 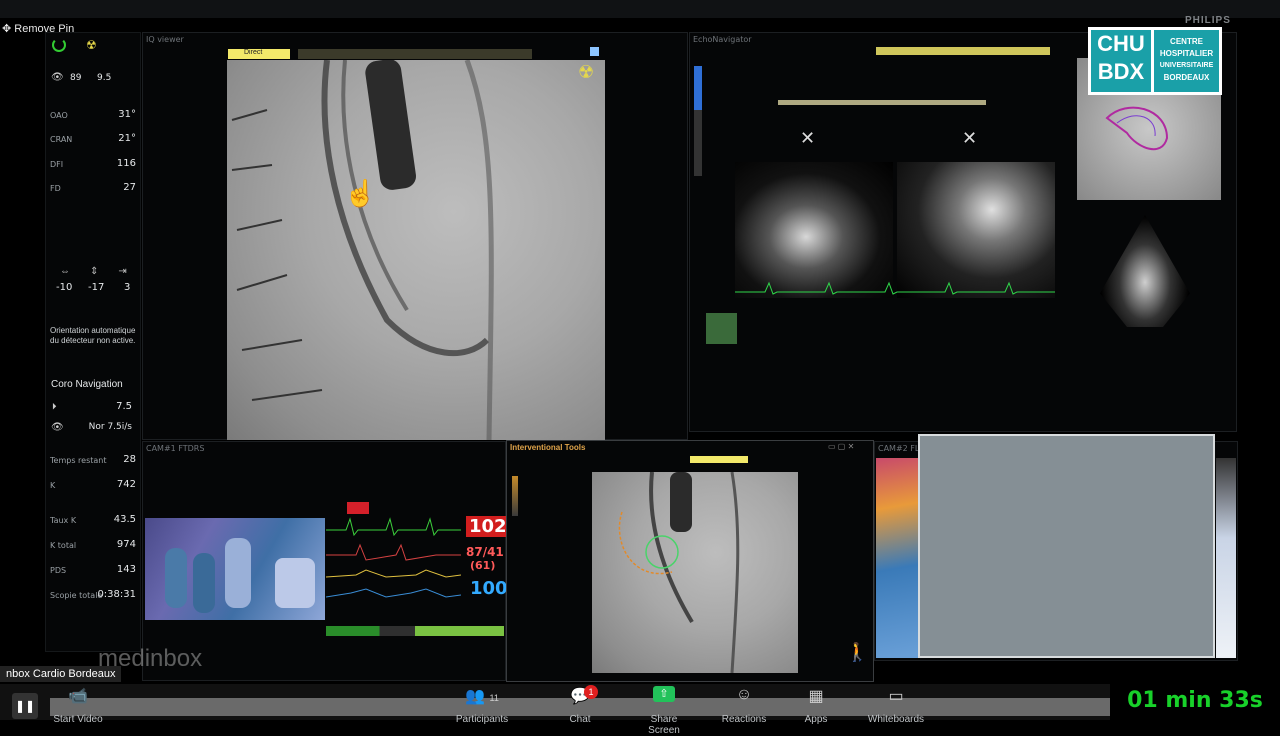 I want to click on table-value-3: 3, so click(x=127, y=287).